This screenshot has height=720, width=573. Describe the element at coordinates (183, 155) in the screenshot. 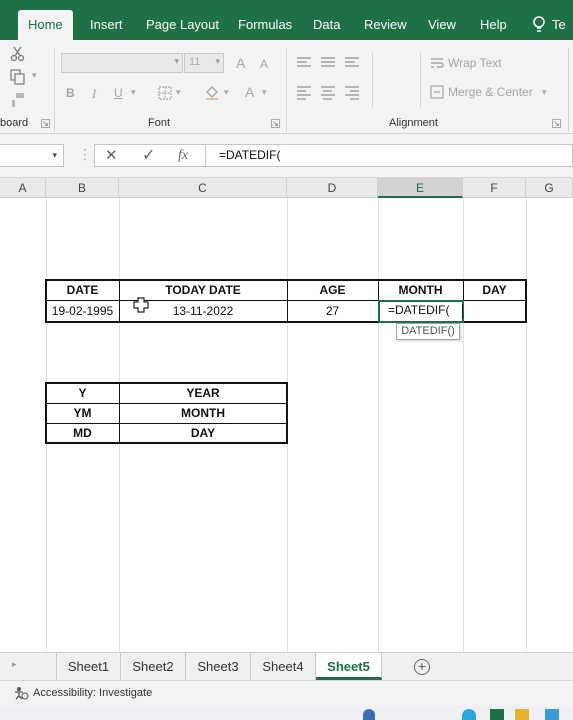

I see `insert-function-button: fx` at that location.